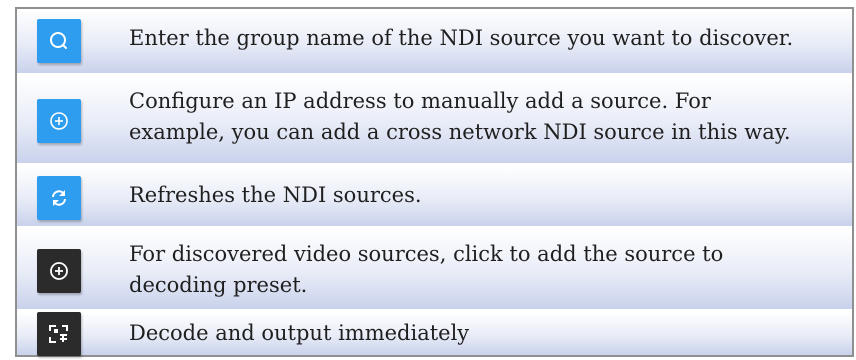  What do you see at coordinates (275, 195) in the screenshot?
I see `description-line: Refreshes the NDI sources.` at bounding box center [275, 195].